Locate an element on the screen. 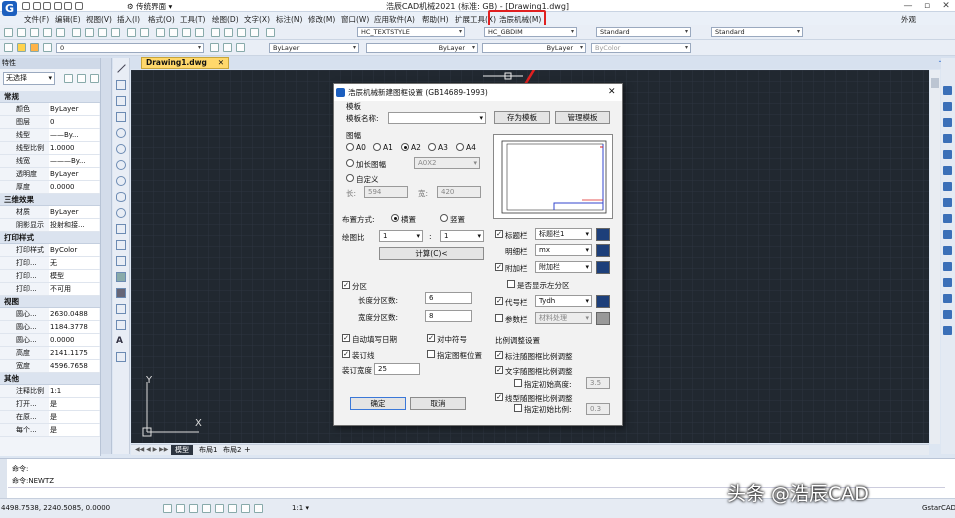 This screenshot has height=518, width=955. size-a0-radio is located at coordinates (350, 147).